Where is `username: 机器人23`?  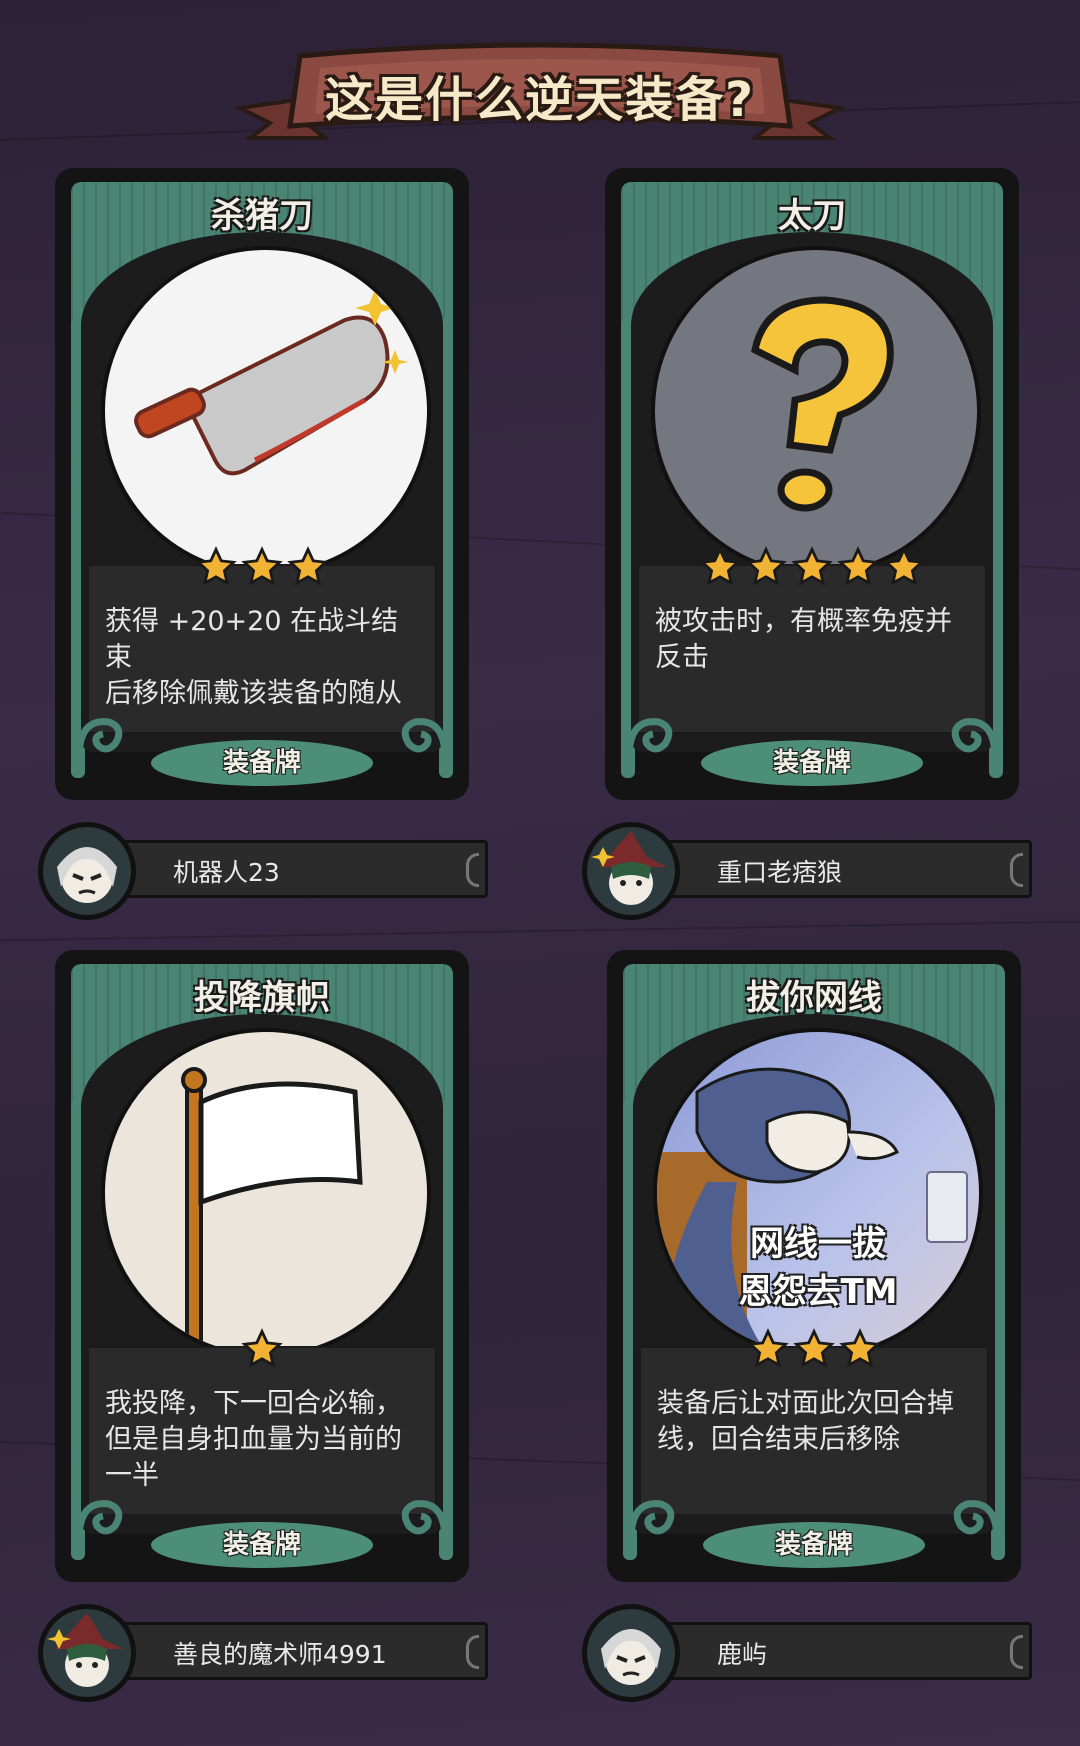
username: 机器人23 is located at coordinates (226, 872).